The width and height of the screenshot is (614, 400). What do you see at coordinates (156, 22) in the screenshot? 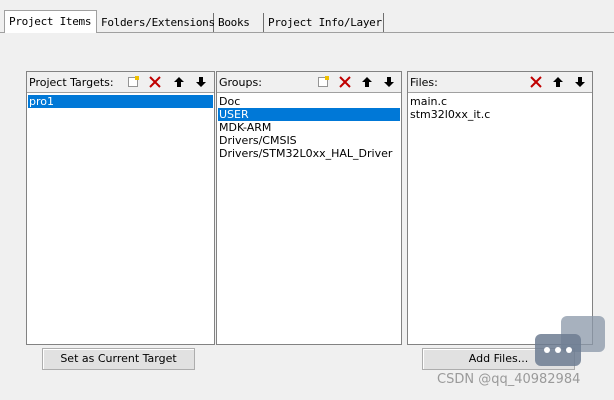
I see `tab-folders-extensions: Folders/Extensions` at bounding box center [156, 22].